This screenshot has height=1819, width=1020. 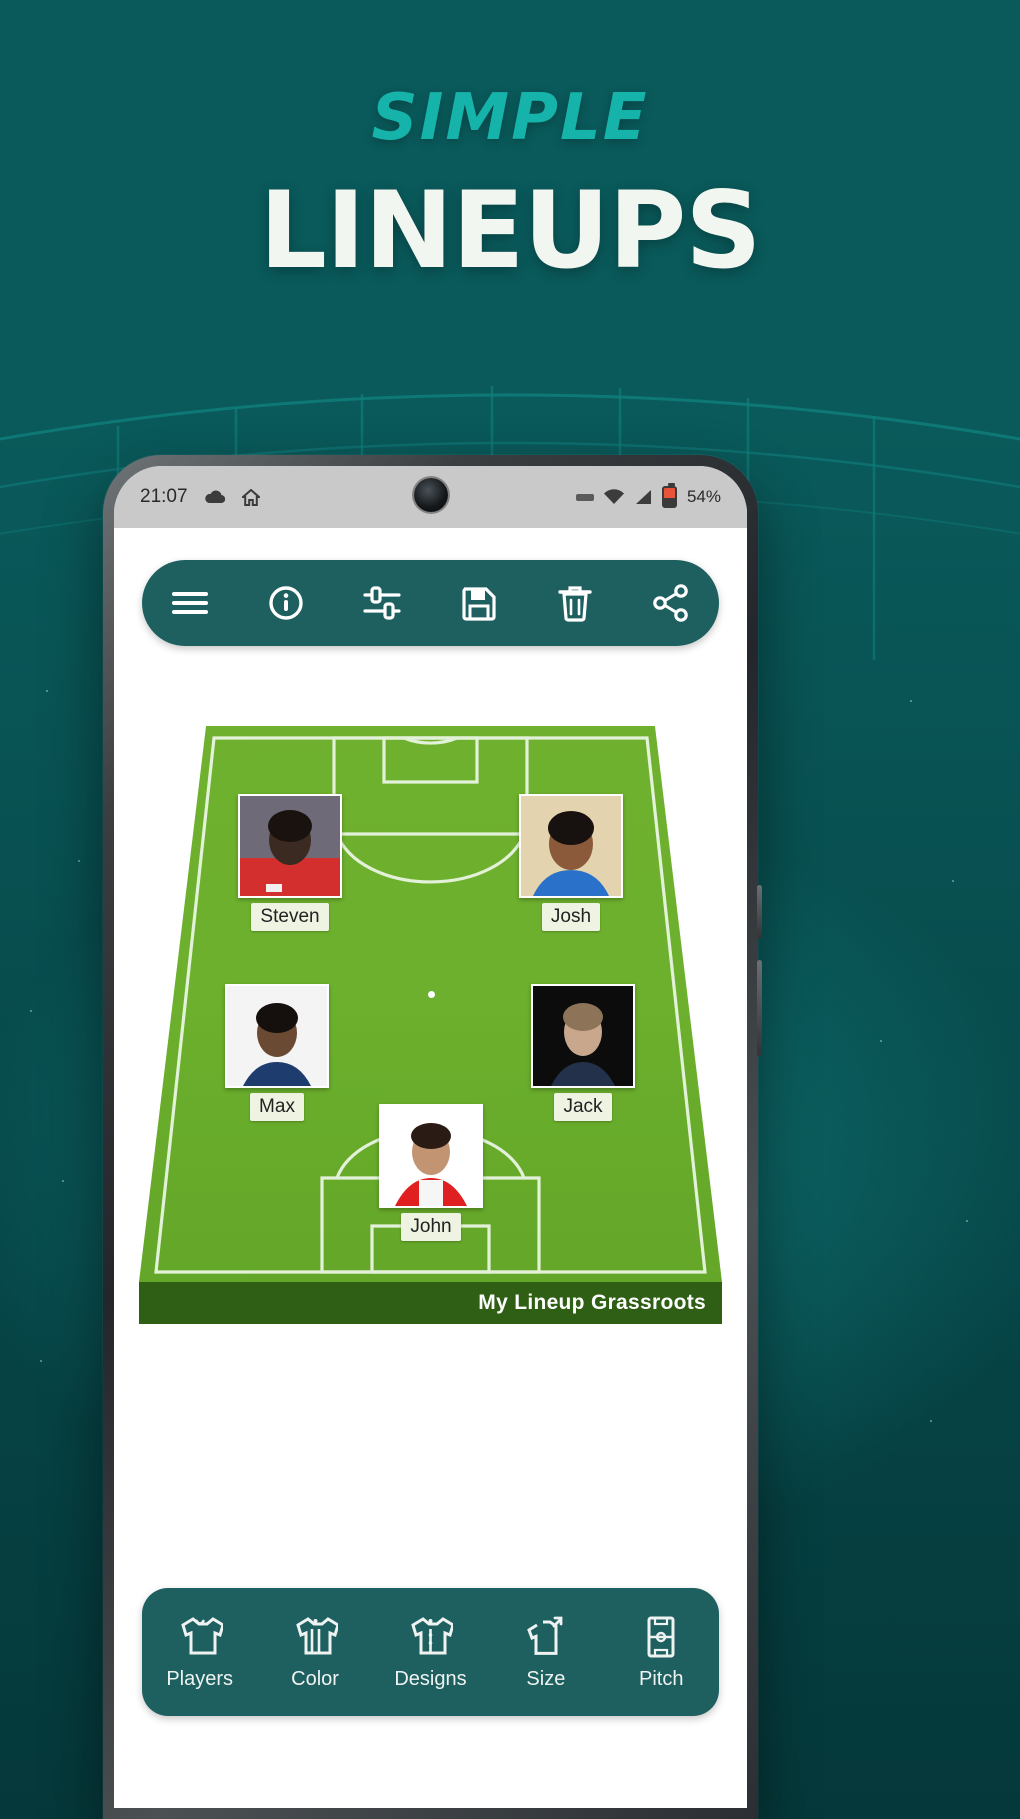 I want to click on player-card: John, so click(x=431, y=1172).